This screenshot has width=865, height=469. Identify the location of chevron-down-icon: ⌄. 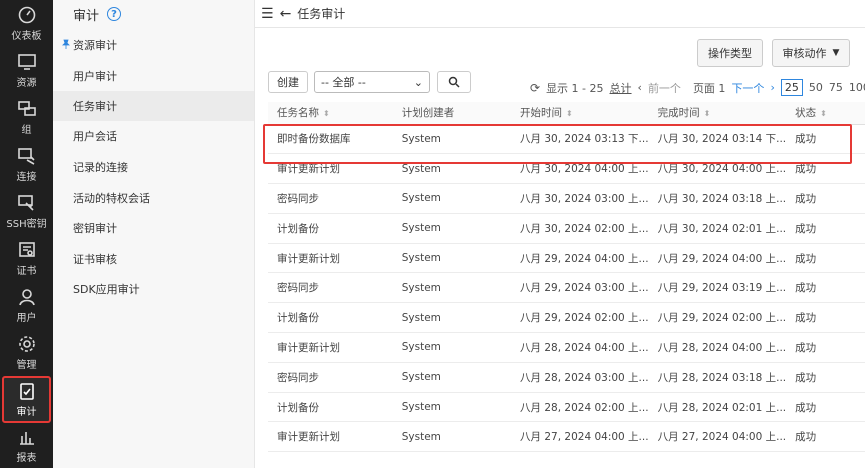
(418, 82).